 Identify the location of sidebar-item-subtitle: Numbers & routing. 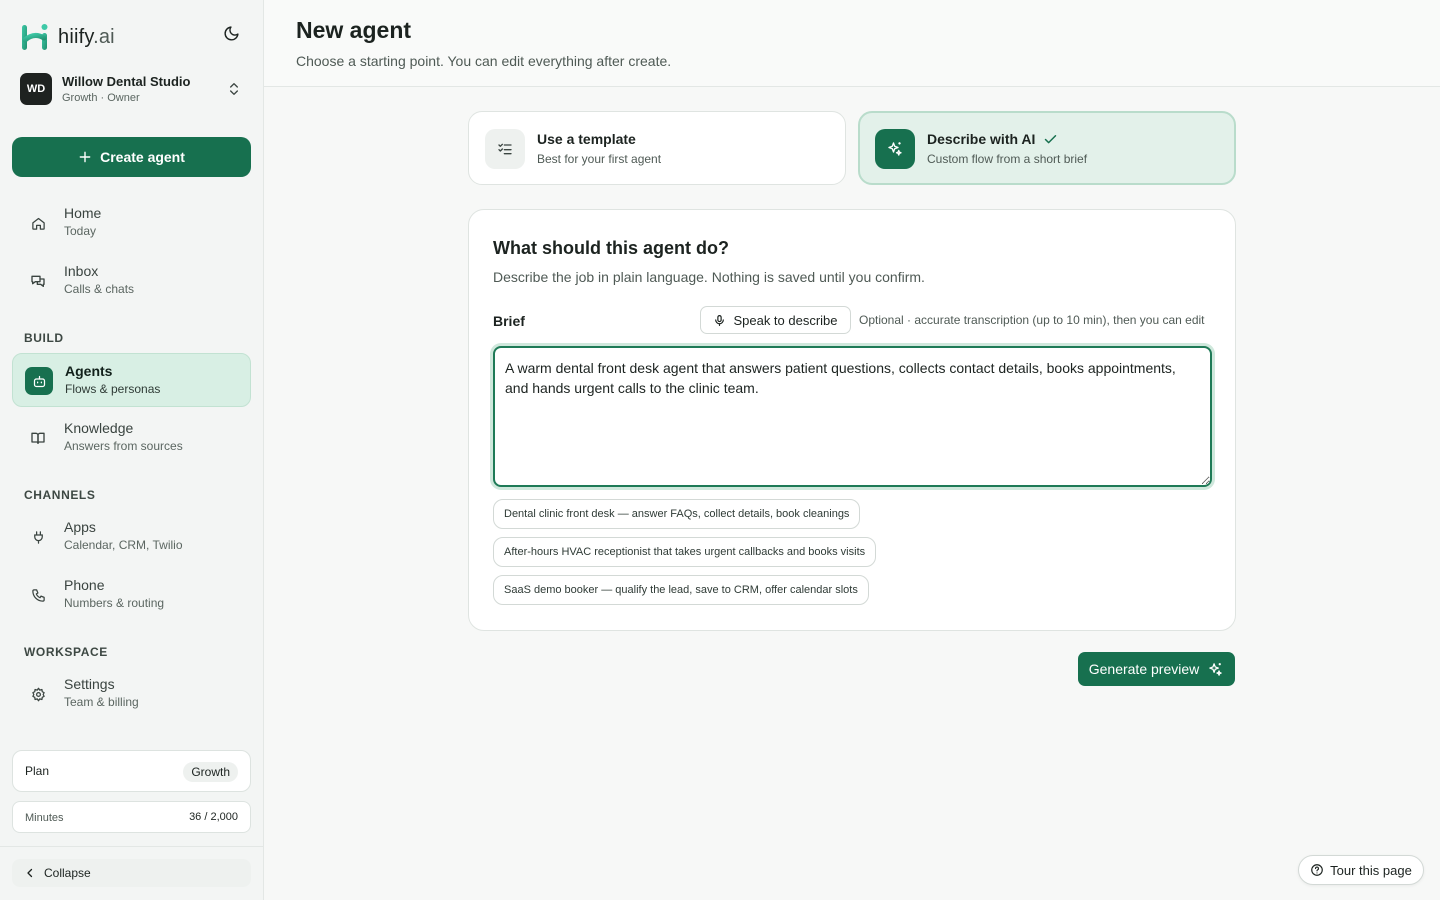
(114, 603).